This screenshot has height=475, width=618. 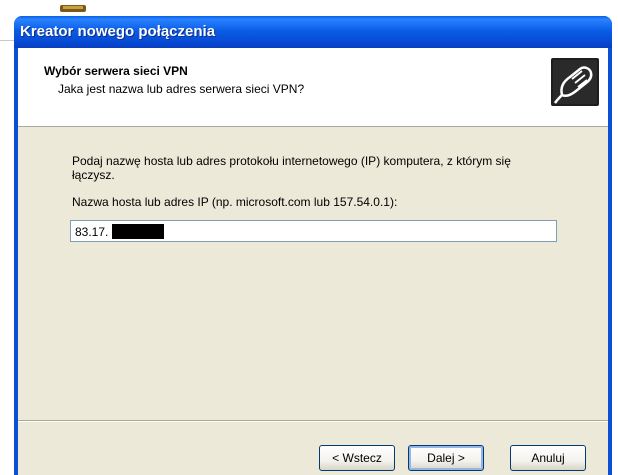 I want to click on host-address-value: 83.17., so click(x=92, y=232).